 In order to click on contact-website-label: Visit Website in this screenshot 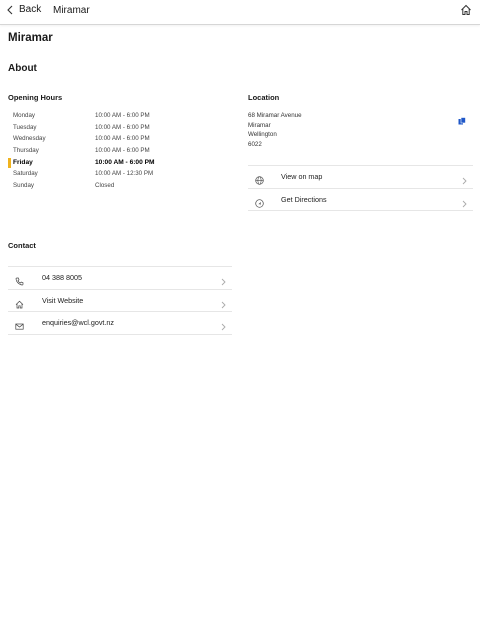, I will do `click(63, 300)`.